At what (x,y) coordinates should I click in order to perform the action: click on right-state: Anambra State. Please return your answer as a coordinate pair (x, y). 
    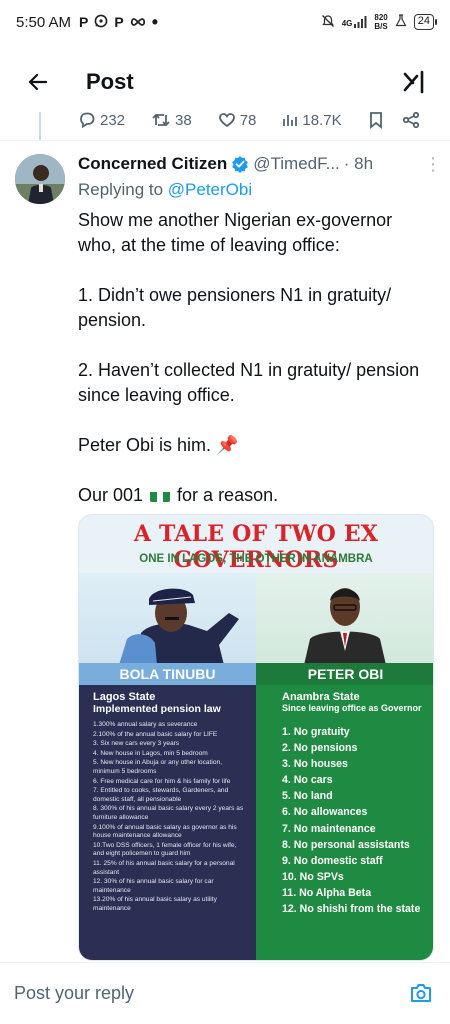
    Looking at the image, I should click on (321, 697).